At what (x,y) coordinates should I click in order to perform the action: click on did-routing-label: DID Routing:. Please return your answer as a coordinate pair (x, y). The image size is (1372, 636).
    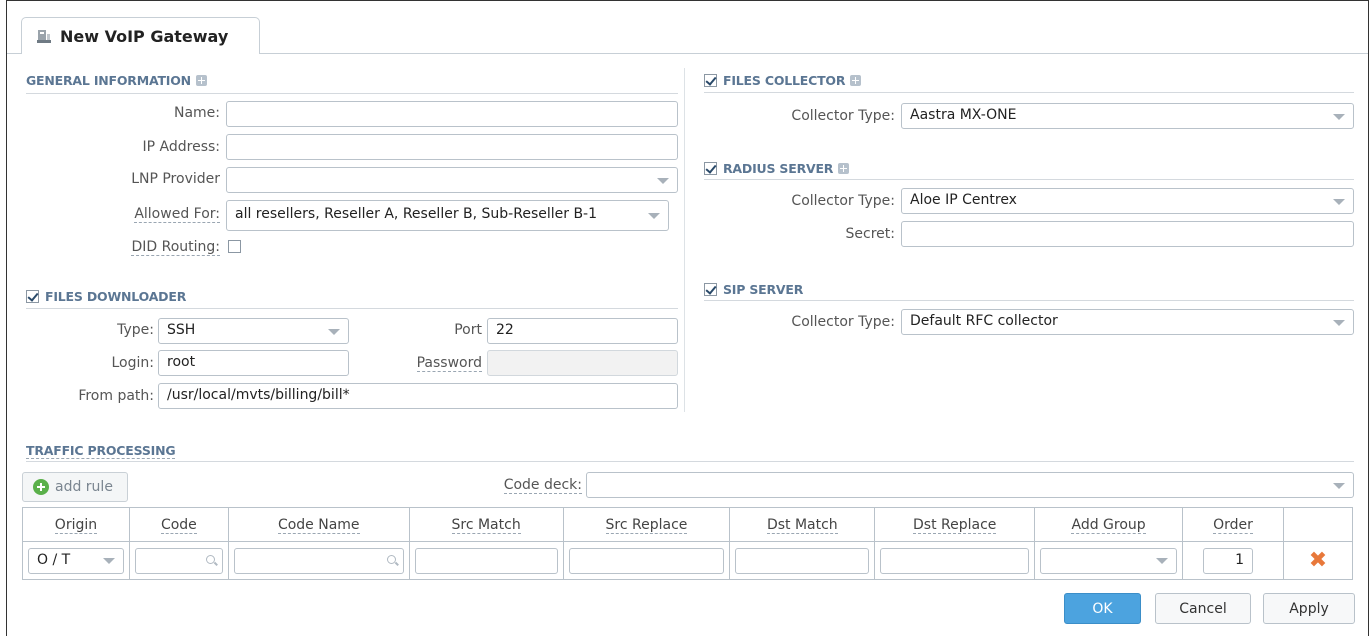
    Looking at the image, I should click on (175, 247).